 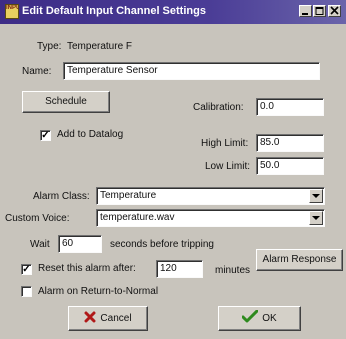 I want to click on custom-voice-label: Custom Voice:, so click(x=37, y=218).